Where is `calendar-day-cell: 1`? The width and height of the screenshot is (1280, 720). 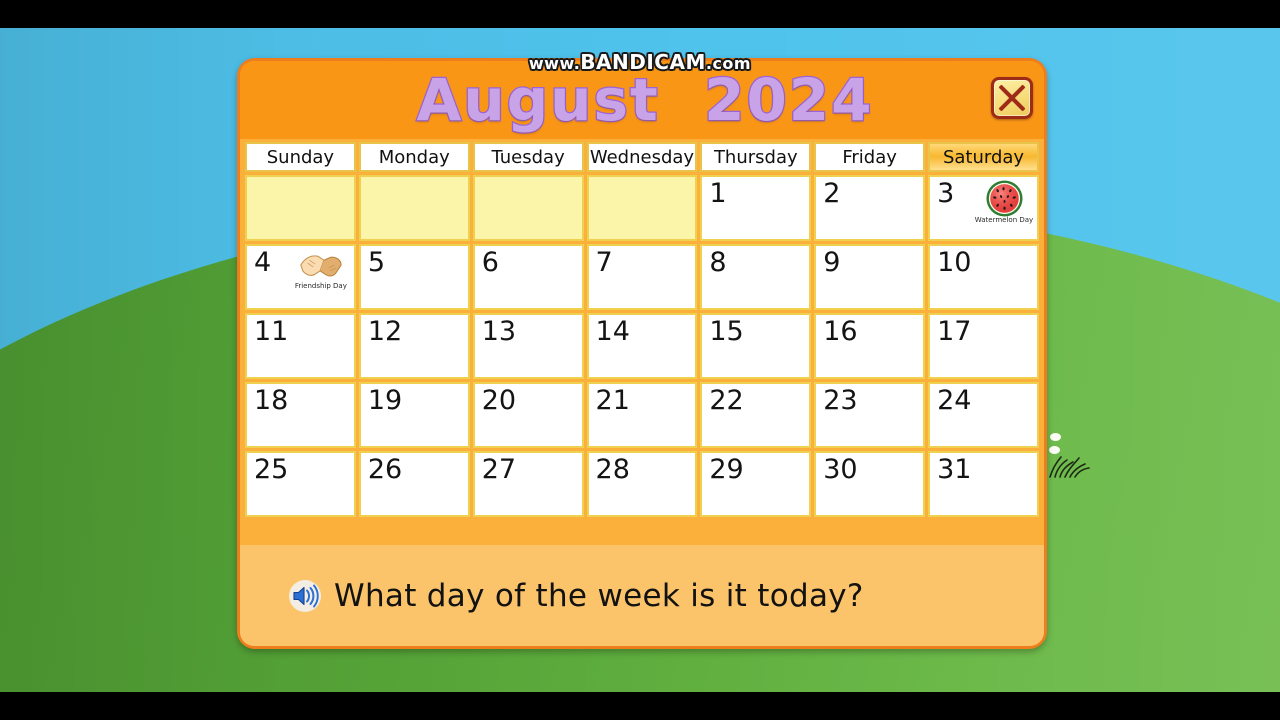 calendar-day-cell: 1 is located at coordinates (756, 208).